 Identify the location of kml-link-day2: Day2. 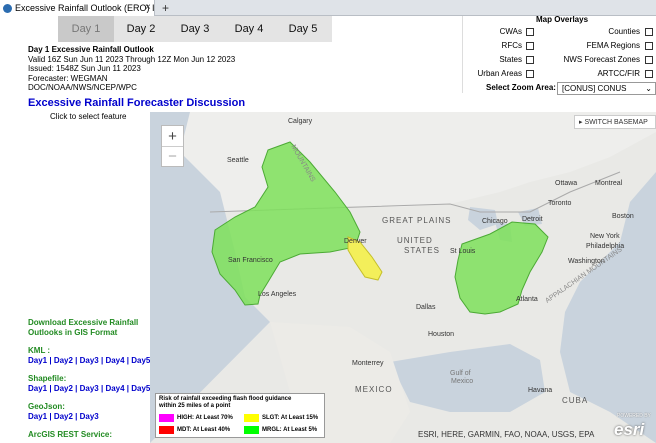
(63, 360).